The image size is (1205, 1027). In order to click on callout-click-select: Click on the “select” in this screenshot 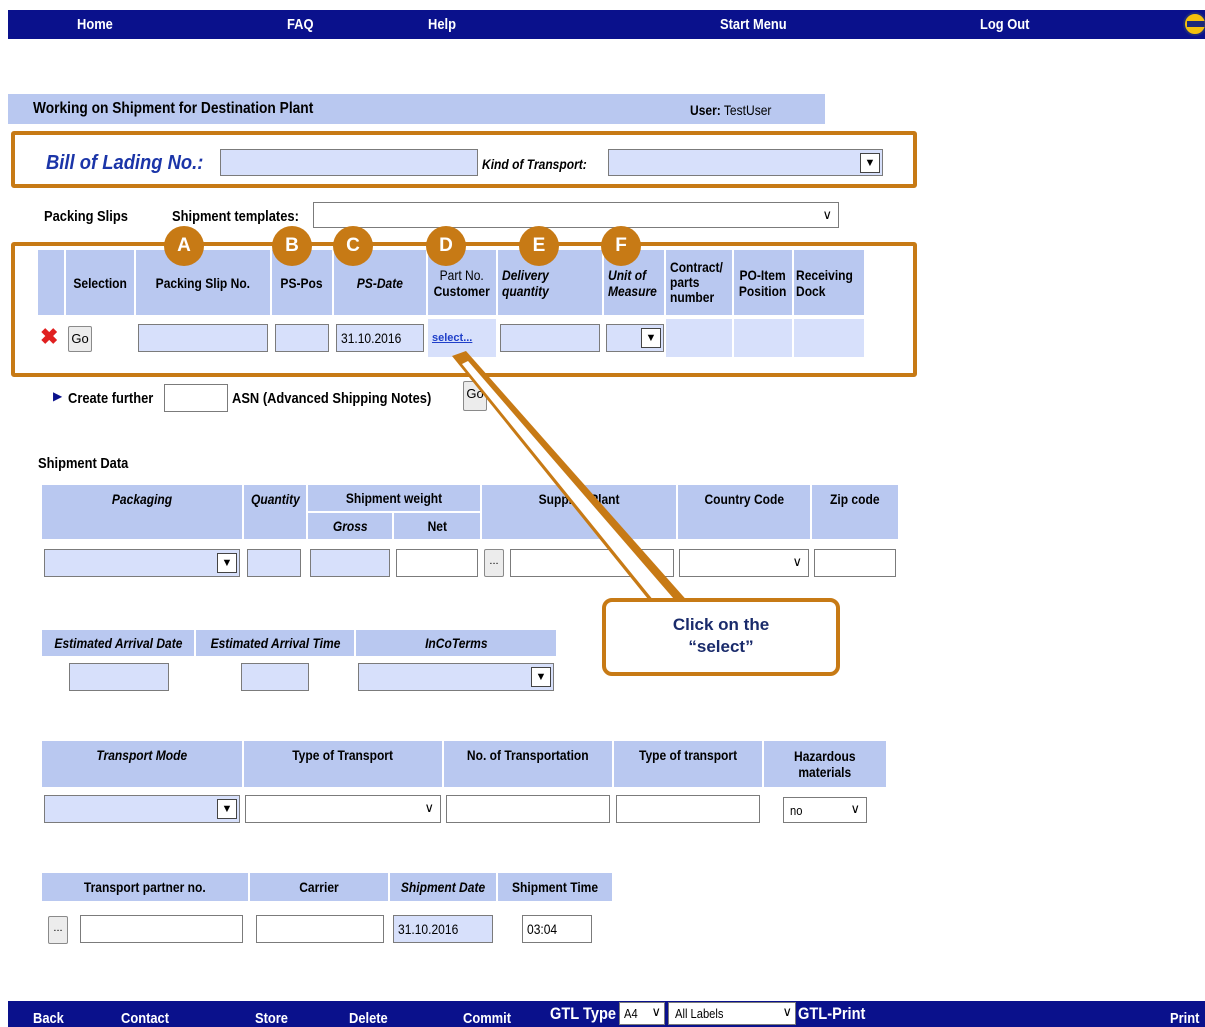, I will do `click(721, 637)`.